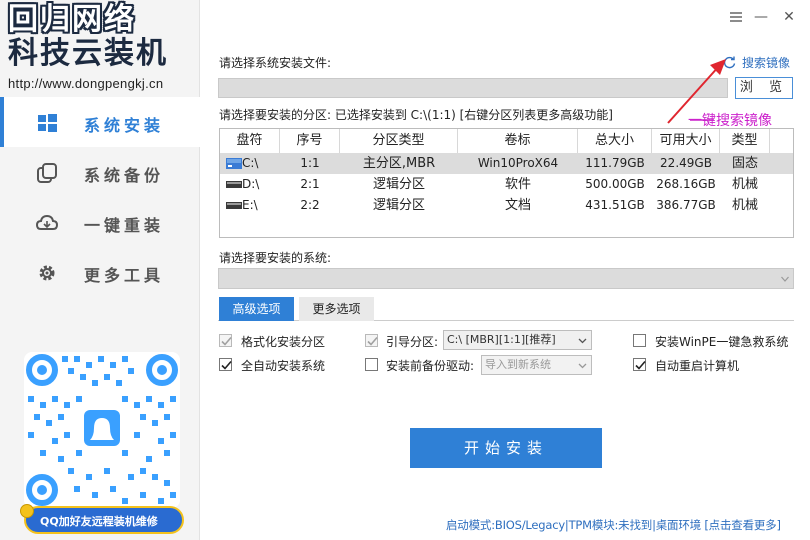  I want to click on cell-drive: E:\, so click(250, 205).